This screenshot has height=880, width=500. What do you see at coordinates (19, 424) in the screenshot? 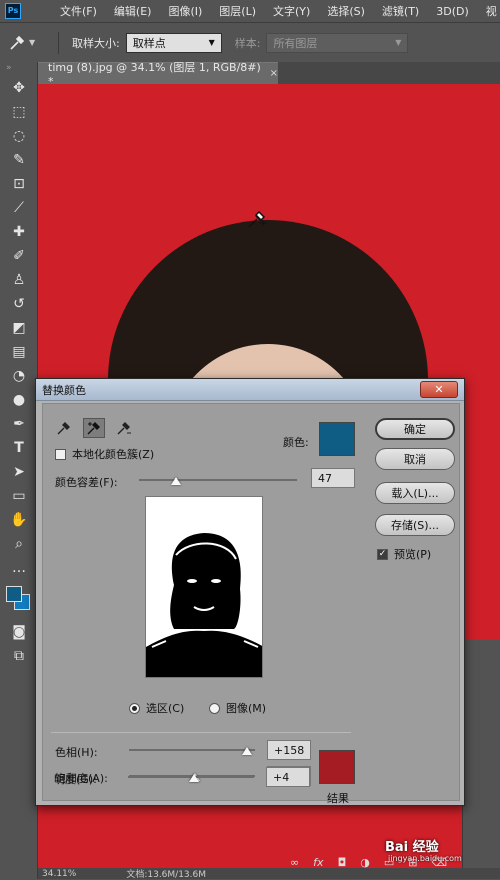
I see `pen-tool-icon: ✒` at bounding box center [19, 424].